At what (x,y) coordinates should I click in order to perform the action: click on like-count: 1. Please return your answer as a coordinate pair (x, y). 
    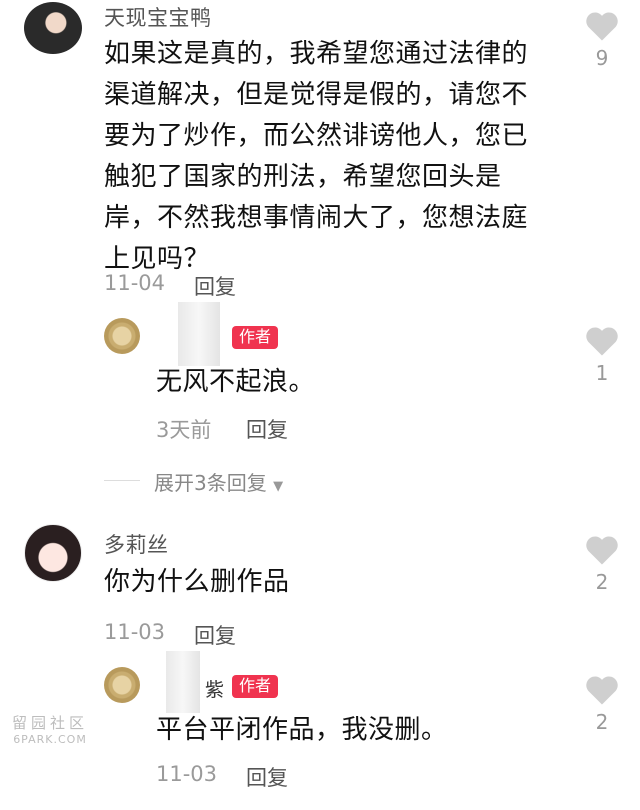
    Looking at the image, I should click on (602, 373).